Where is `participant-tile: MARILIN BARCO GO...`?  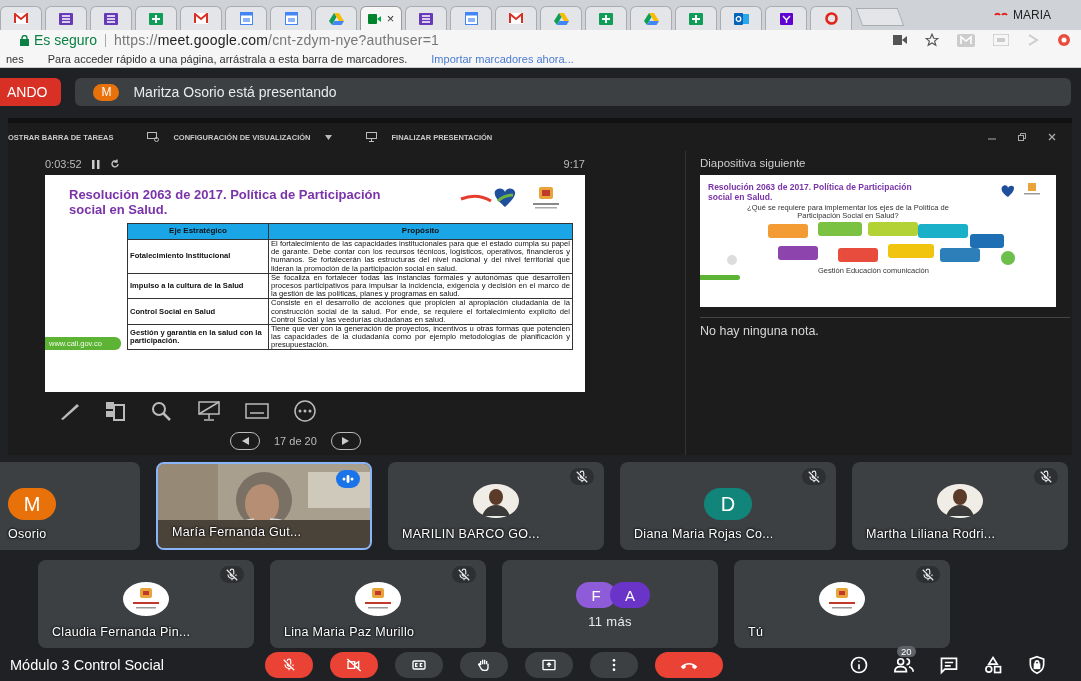
participant-tile: MARILIN BARCO GO... is located at coordinates (496, 506).